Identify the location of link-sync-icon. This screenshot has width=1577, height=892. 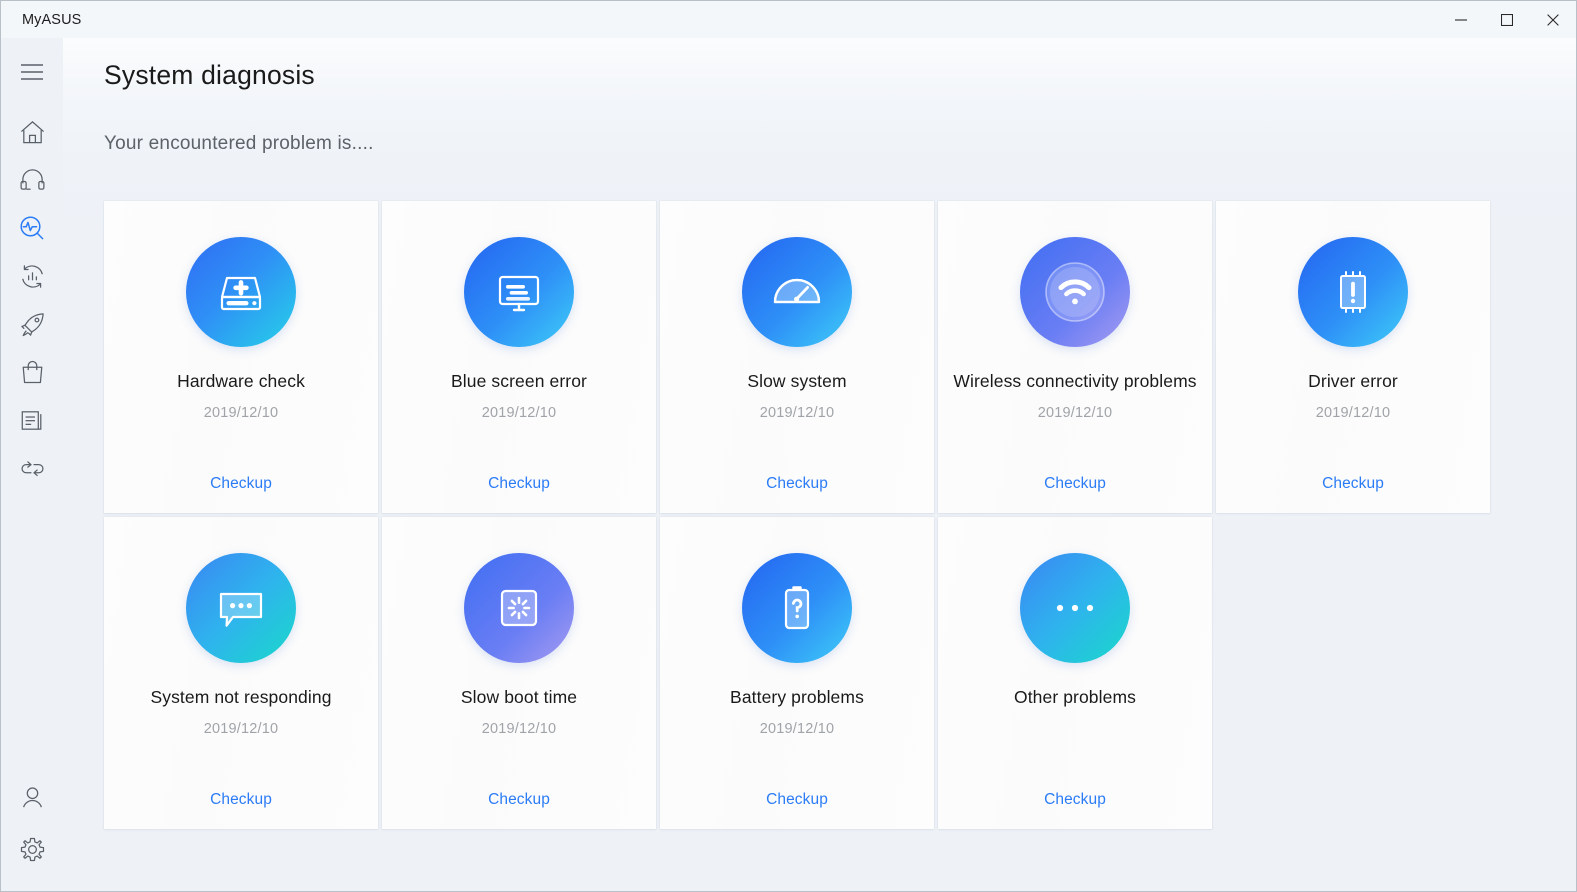
(32, 468).